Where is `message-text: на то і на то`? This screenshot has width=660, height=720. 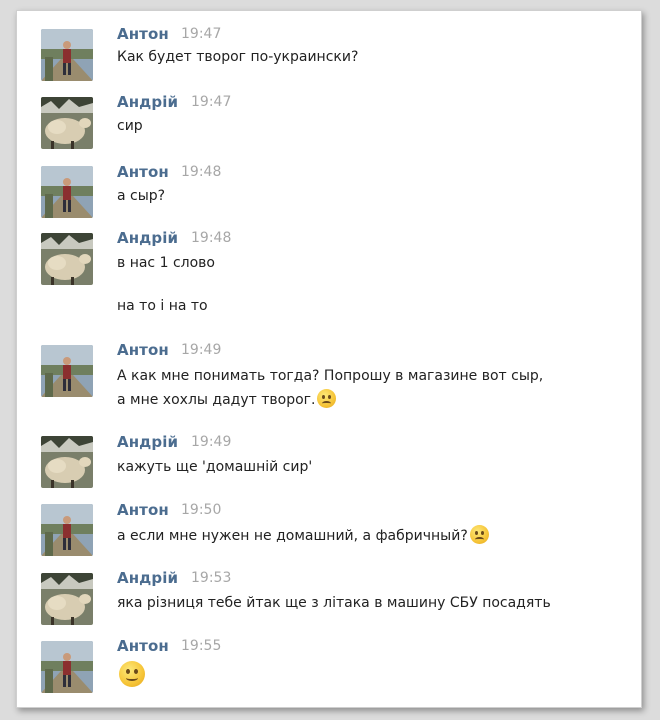 message-text: на то і на то is located at coordinates (162, 306).